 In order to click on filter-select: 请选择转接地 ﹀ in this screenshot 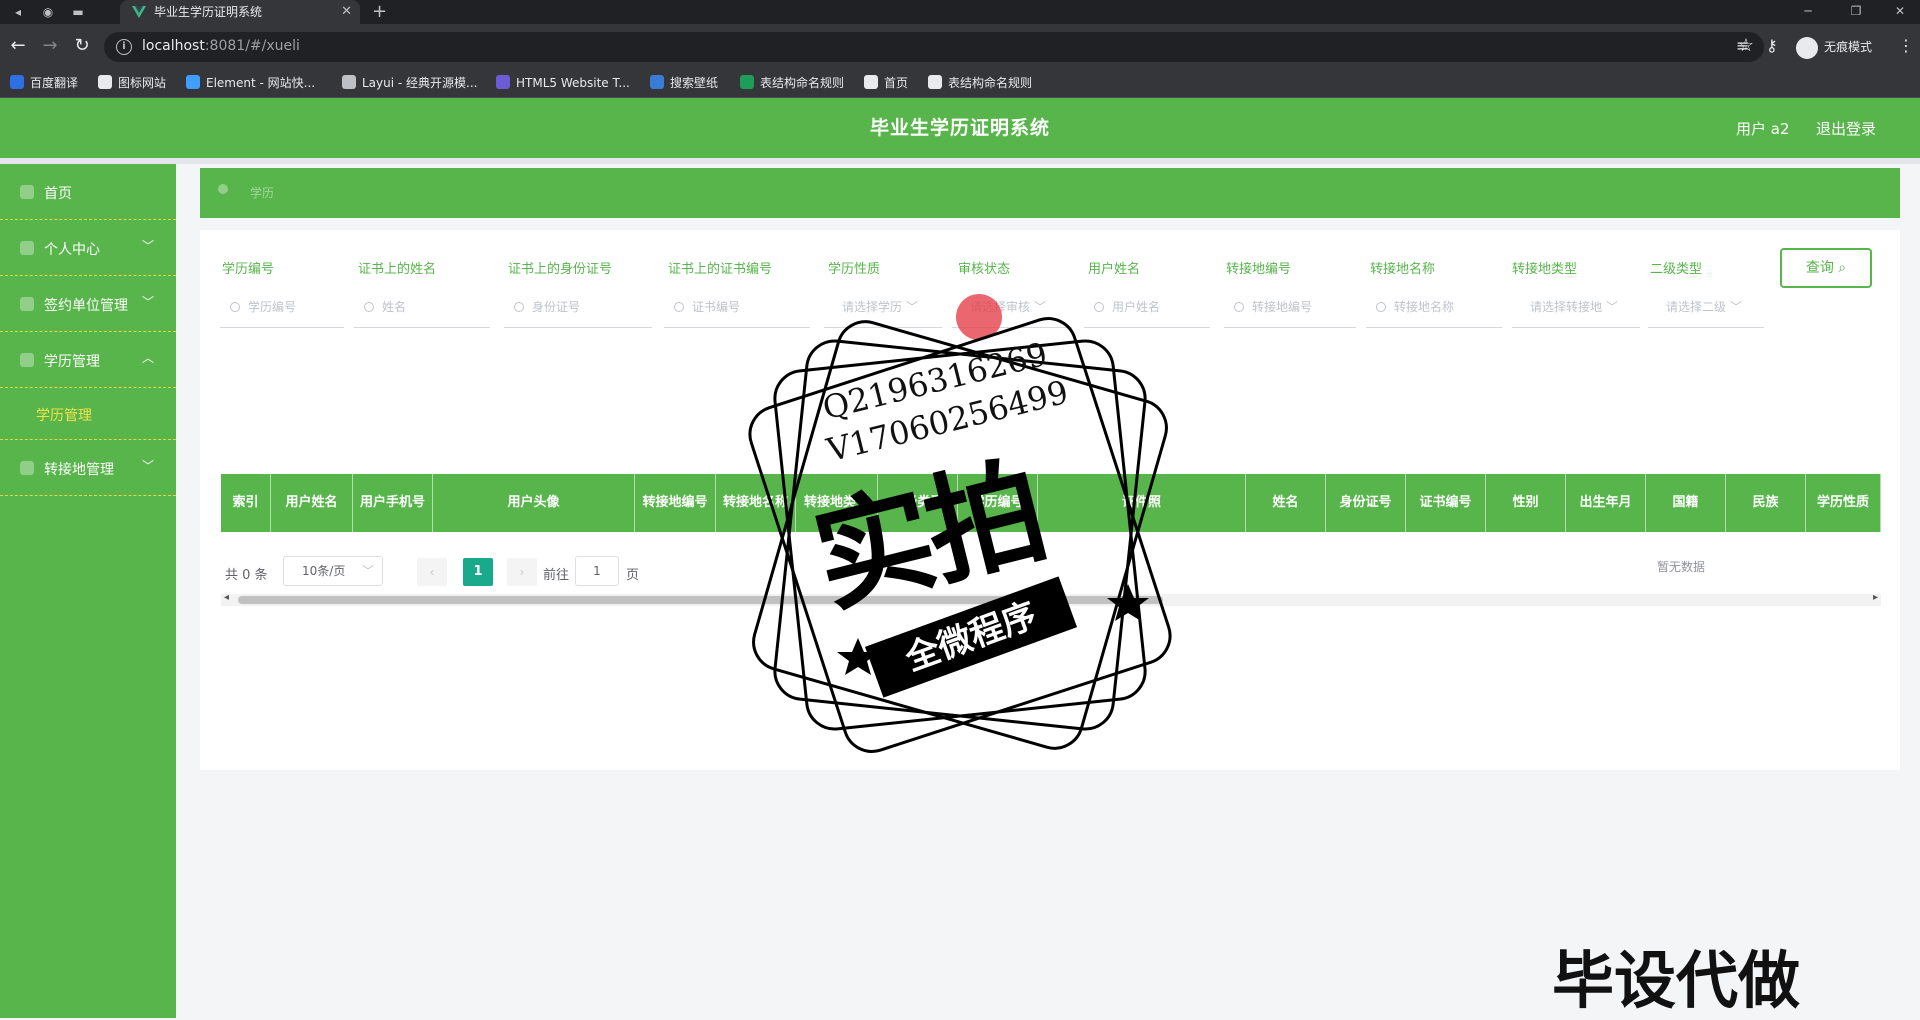, I will do `click(1576, 309)`.